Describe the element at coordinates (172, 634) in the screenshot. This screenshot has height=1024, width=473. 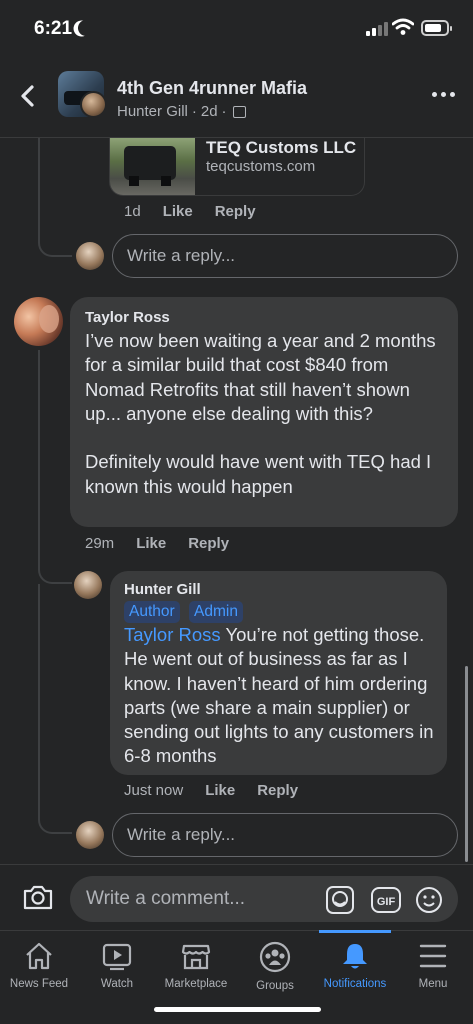
I see `mention-link: Taylor Ross` at that location.